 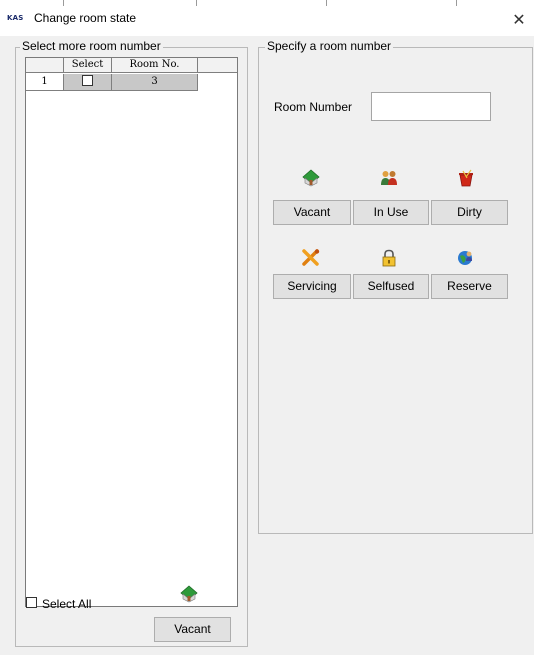 I want to click on vacant-selected-button: Vacant, so click(x=192, y=629).